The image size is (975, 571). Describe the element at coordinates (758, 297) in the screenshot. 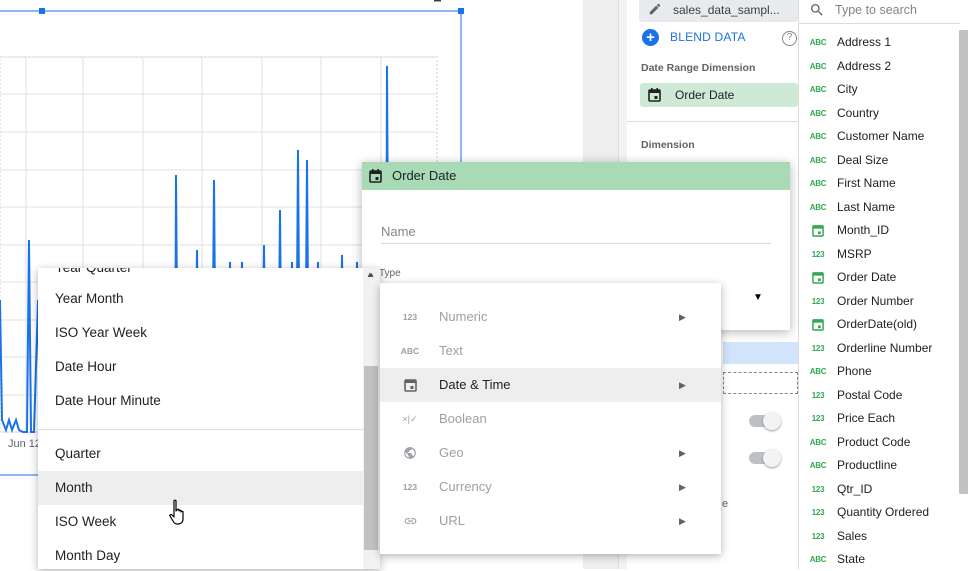

I see `dropdown-arrow-icon: ▼` at that location.